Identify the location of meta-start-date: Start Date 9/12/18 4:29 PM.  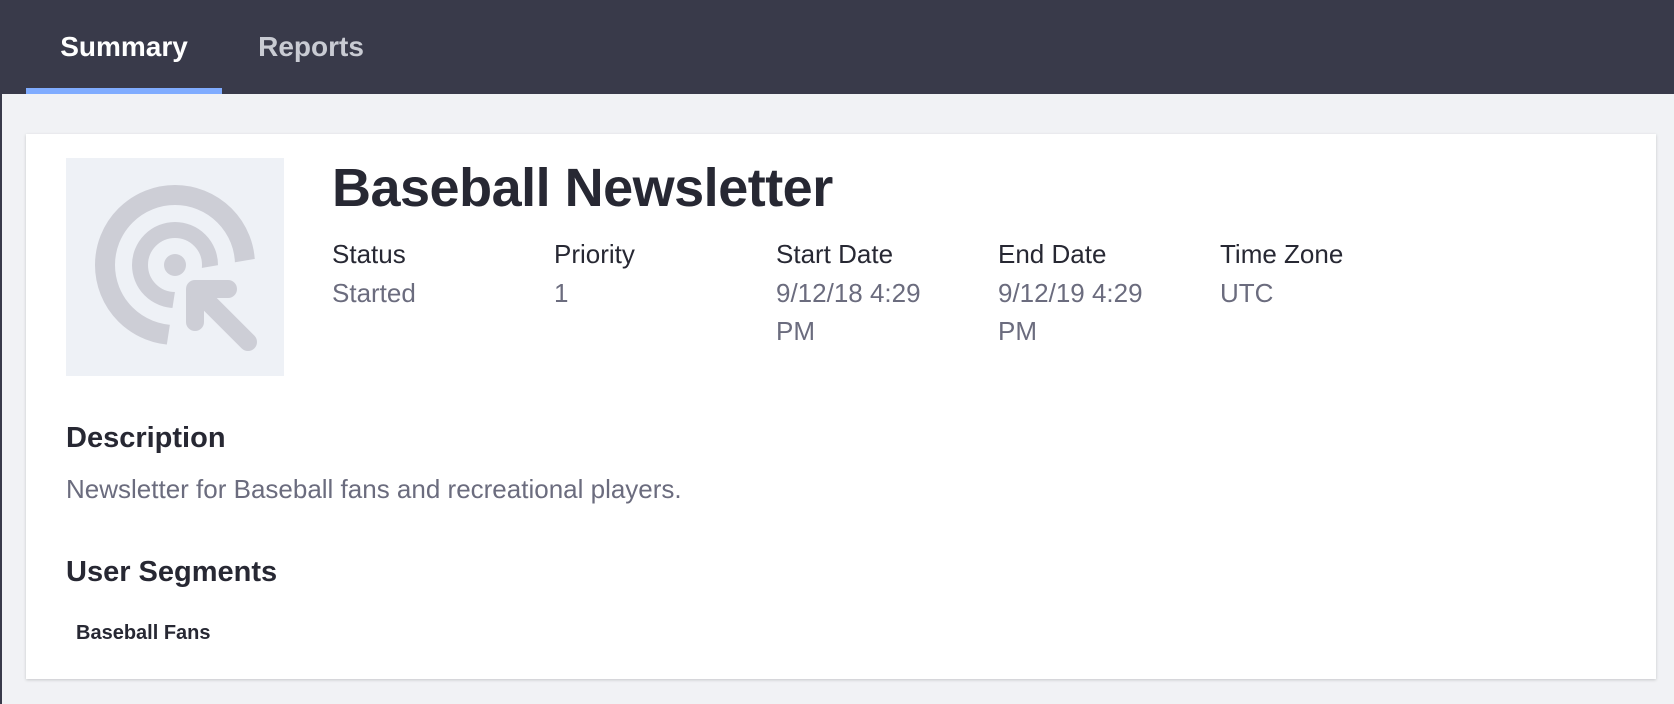
(876, 294).